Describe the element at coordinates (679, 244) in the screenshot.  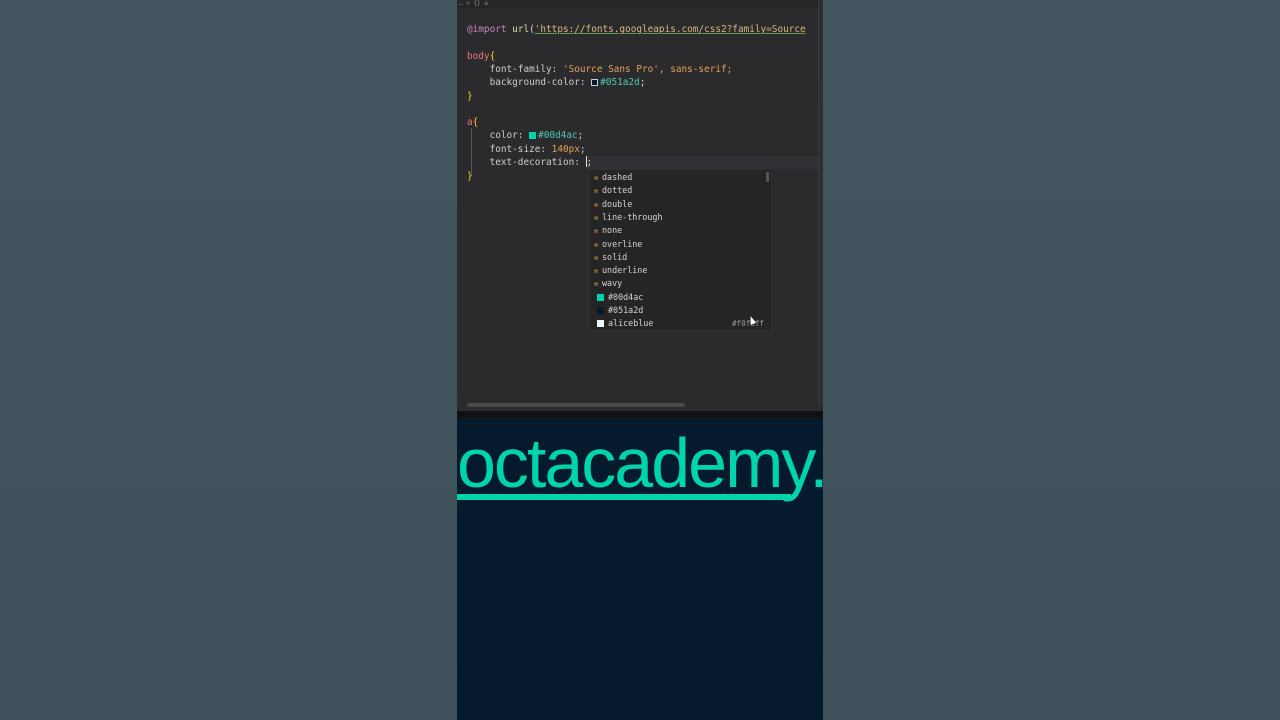
I see `suggestion-item: ⚒ overline` at that location.